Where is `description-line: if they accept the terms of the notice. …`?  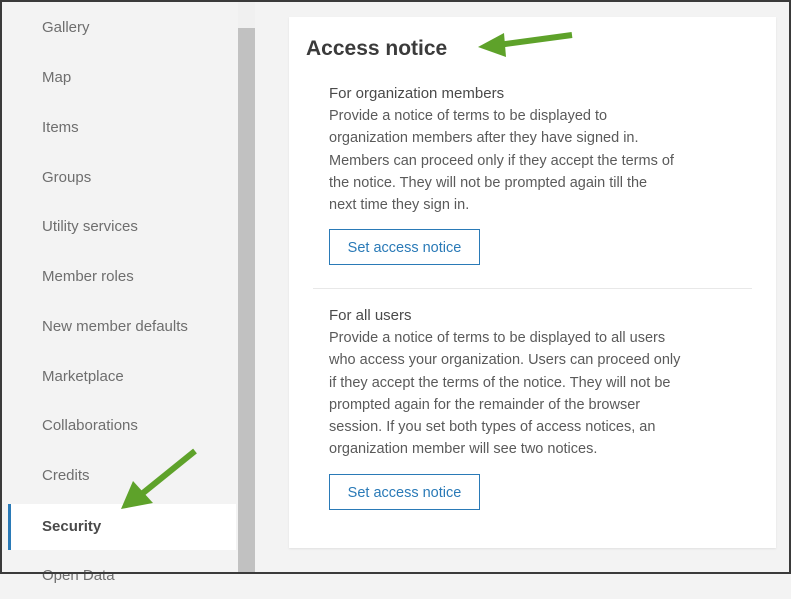
description-line: if they accept the terms of the notice. … is located at coordinates (500, 382).